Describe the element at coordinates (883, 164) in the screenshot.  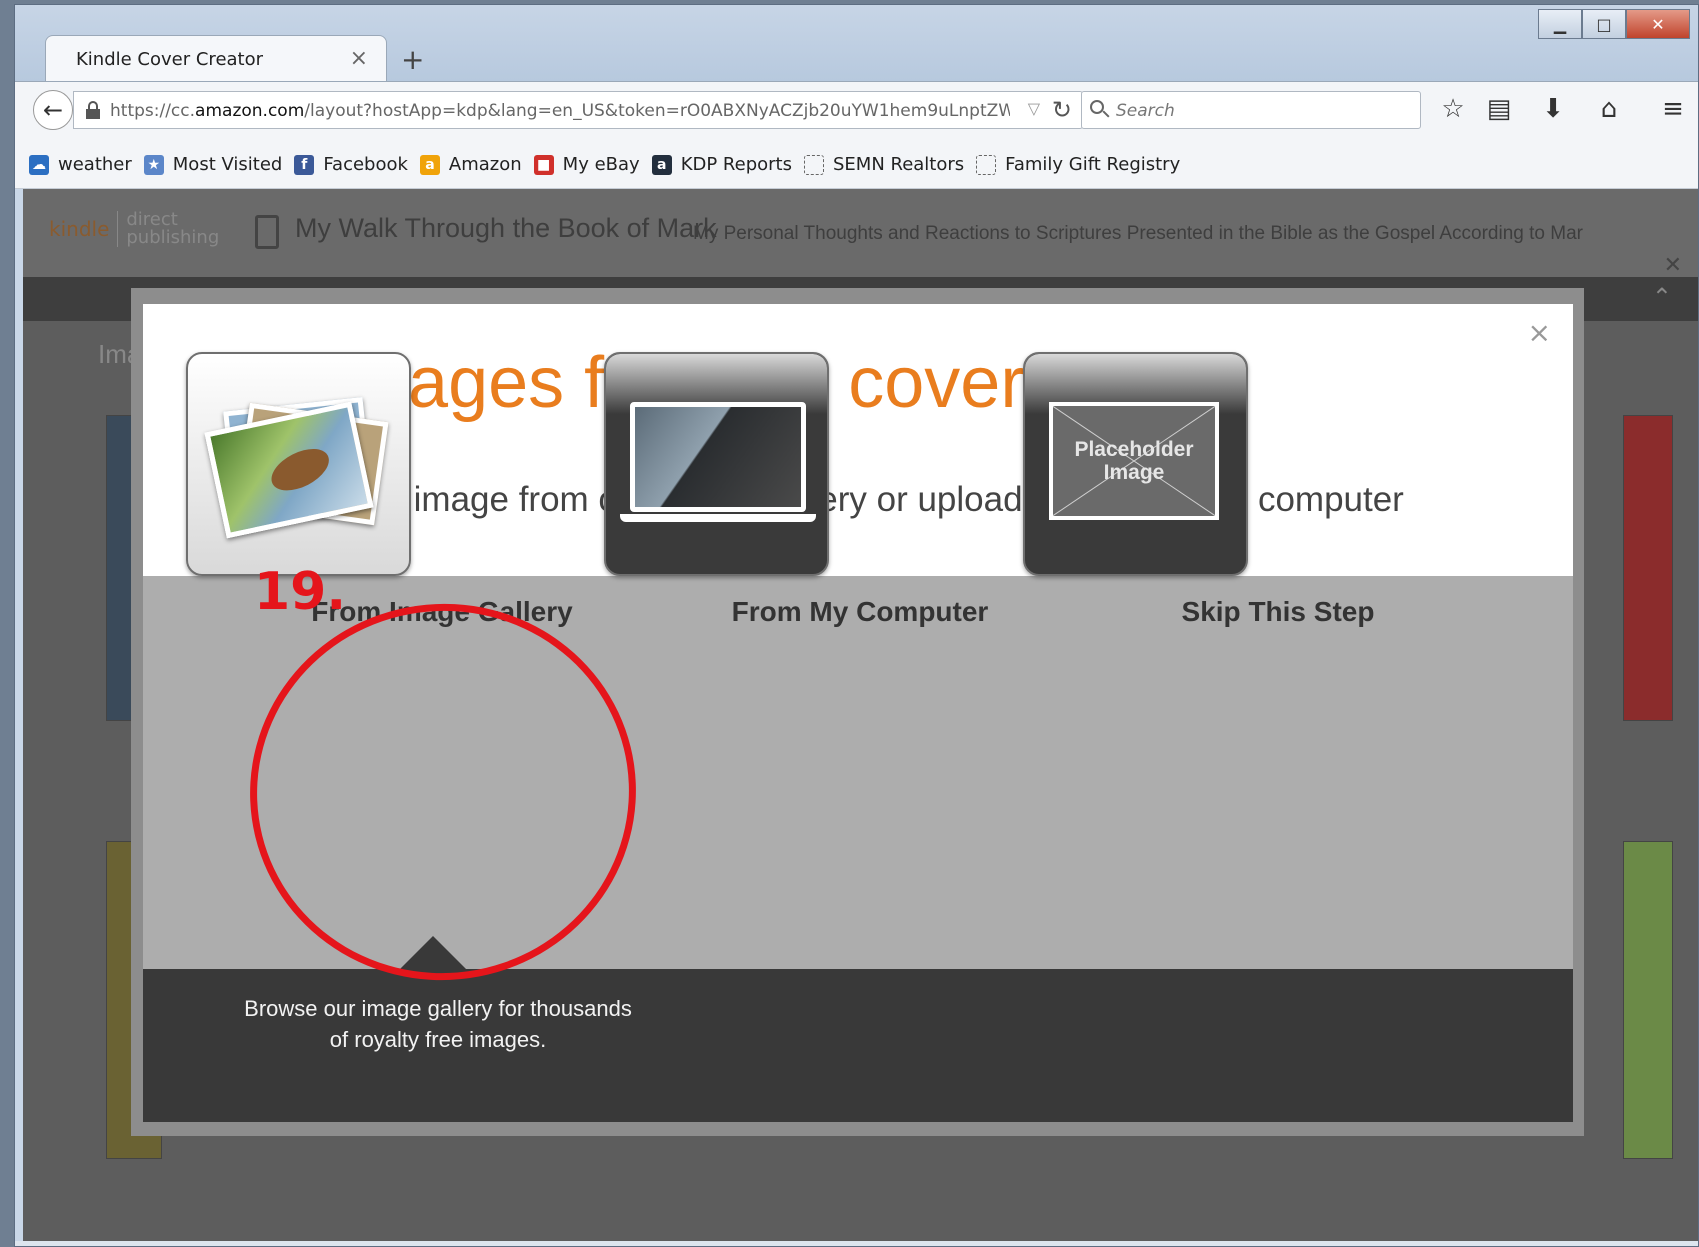
I see `bookmark-semn-realtors: SEMN Realtors` at that location.